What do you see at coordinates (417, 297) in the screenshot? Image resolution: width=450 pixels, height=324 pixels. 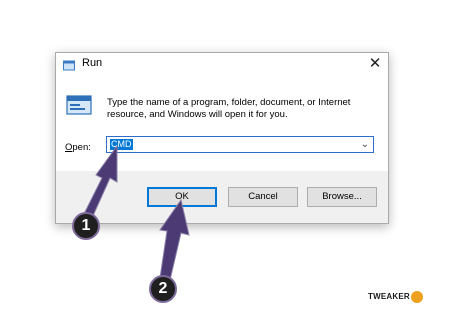 I see `watermark-logo-mark` at bounding box center [417, 297].